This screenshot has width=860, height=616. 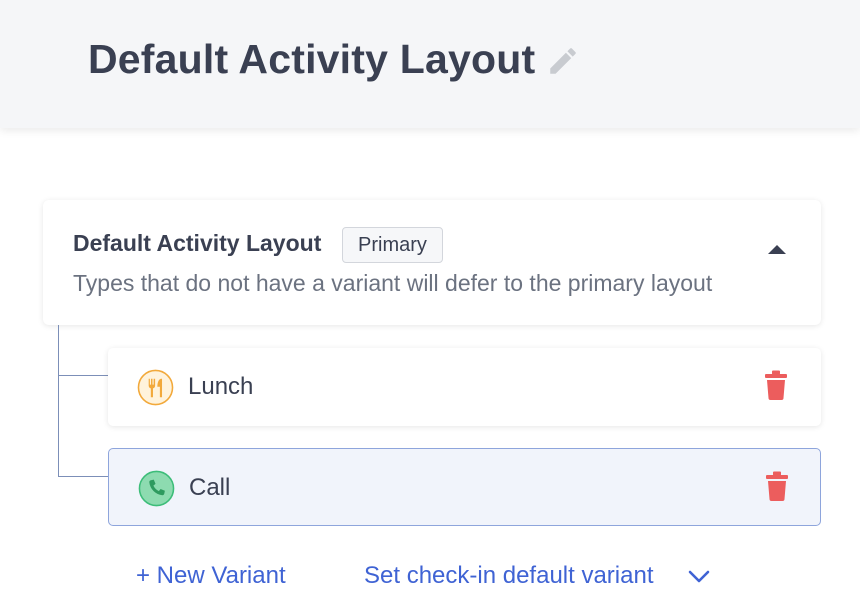 What do you see at coordinates (563, 61) in the screenshot?
I see `pencil-icon` at bounding box center [563, 61].